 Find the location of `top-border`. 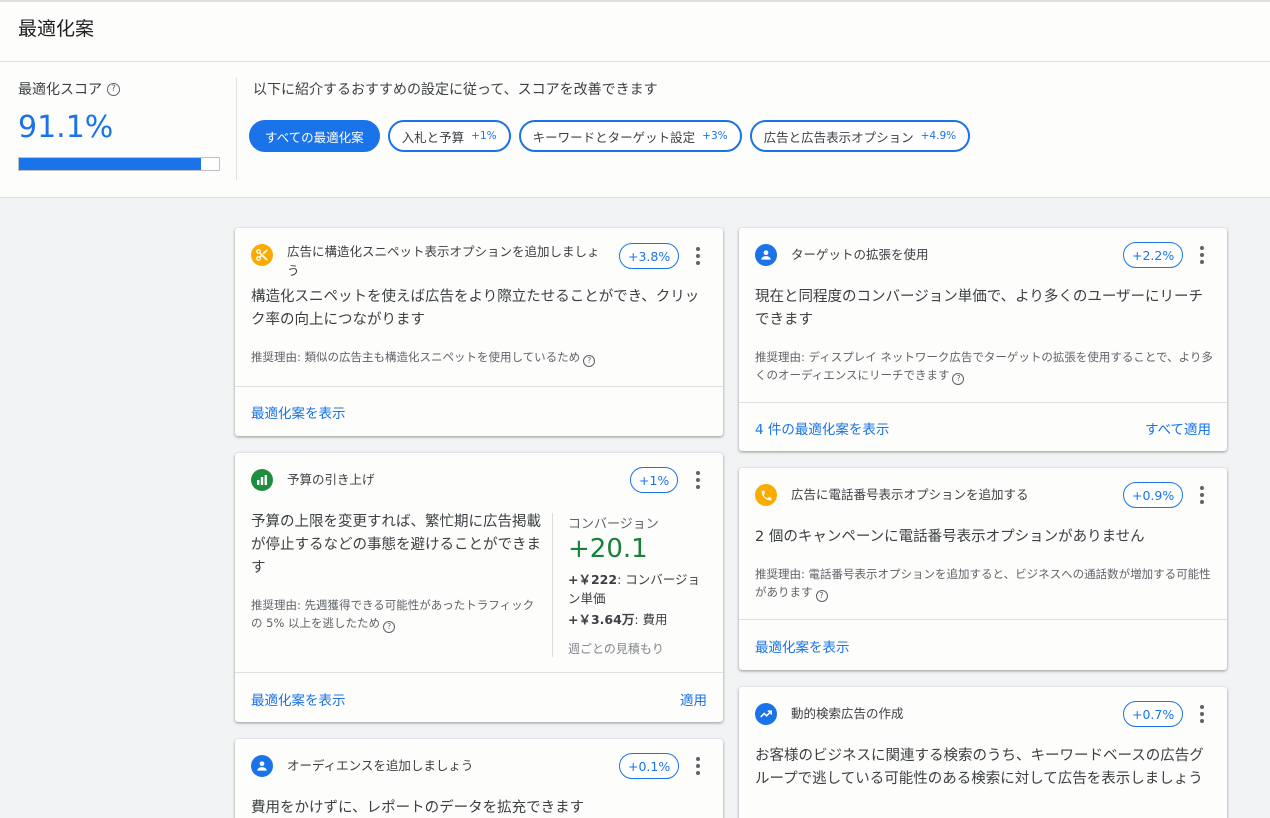

top-border is located at coordinates (635, 1).